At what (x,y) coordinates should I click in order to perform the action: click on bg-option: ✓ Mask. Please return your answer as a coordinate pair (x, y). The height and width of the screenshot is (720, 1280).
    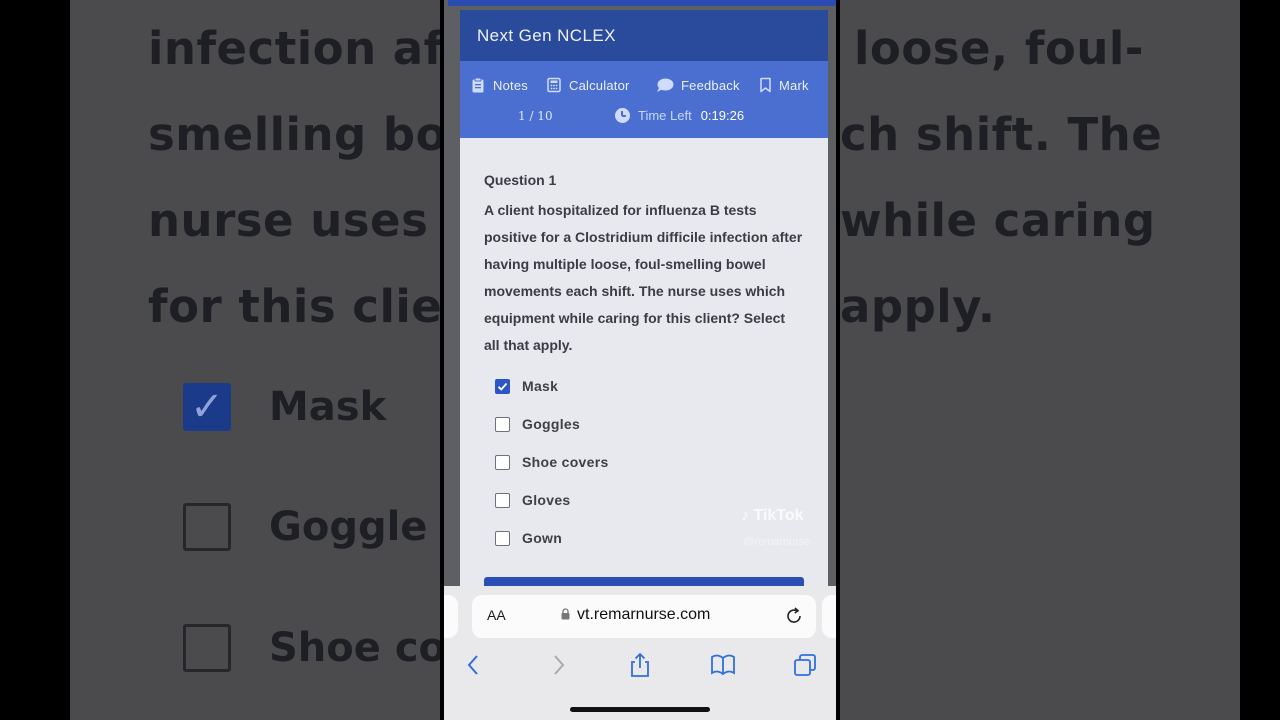
    Looking at the image, I should click on (284, 407).